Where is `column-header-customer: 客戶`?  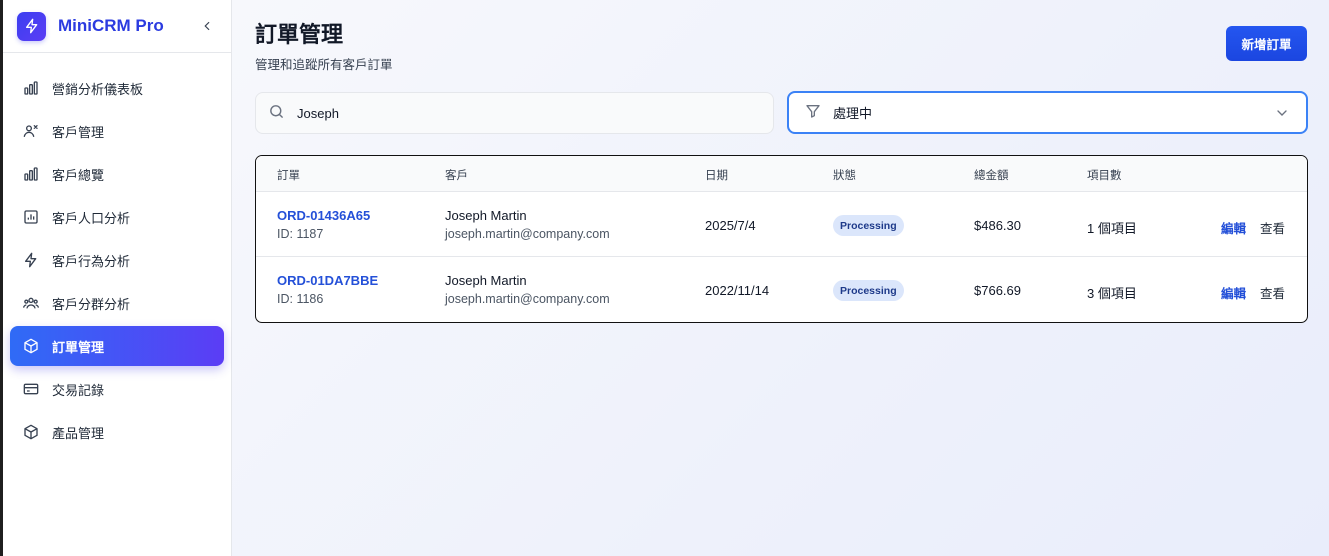 column-header-customer: 客戶 is located at coordinates (456, 175).